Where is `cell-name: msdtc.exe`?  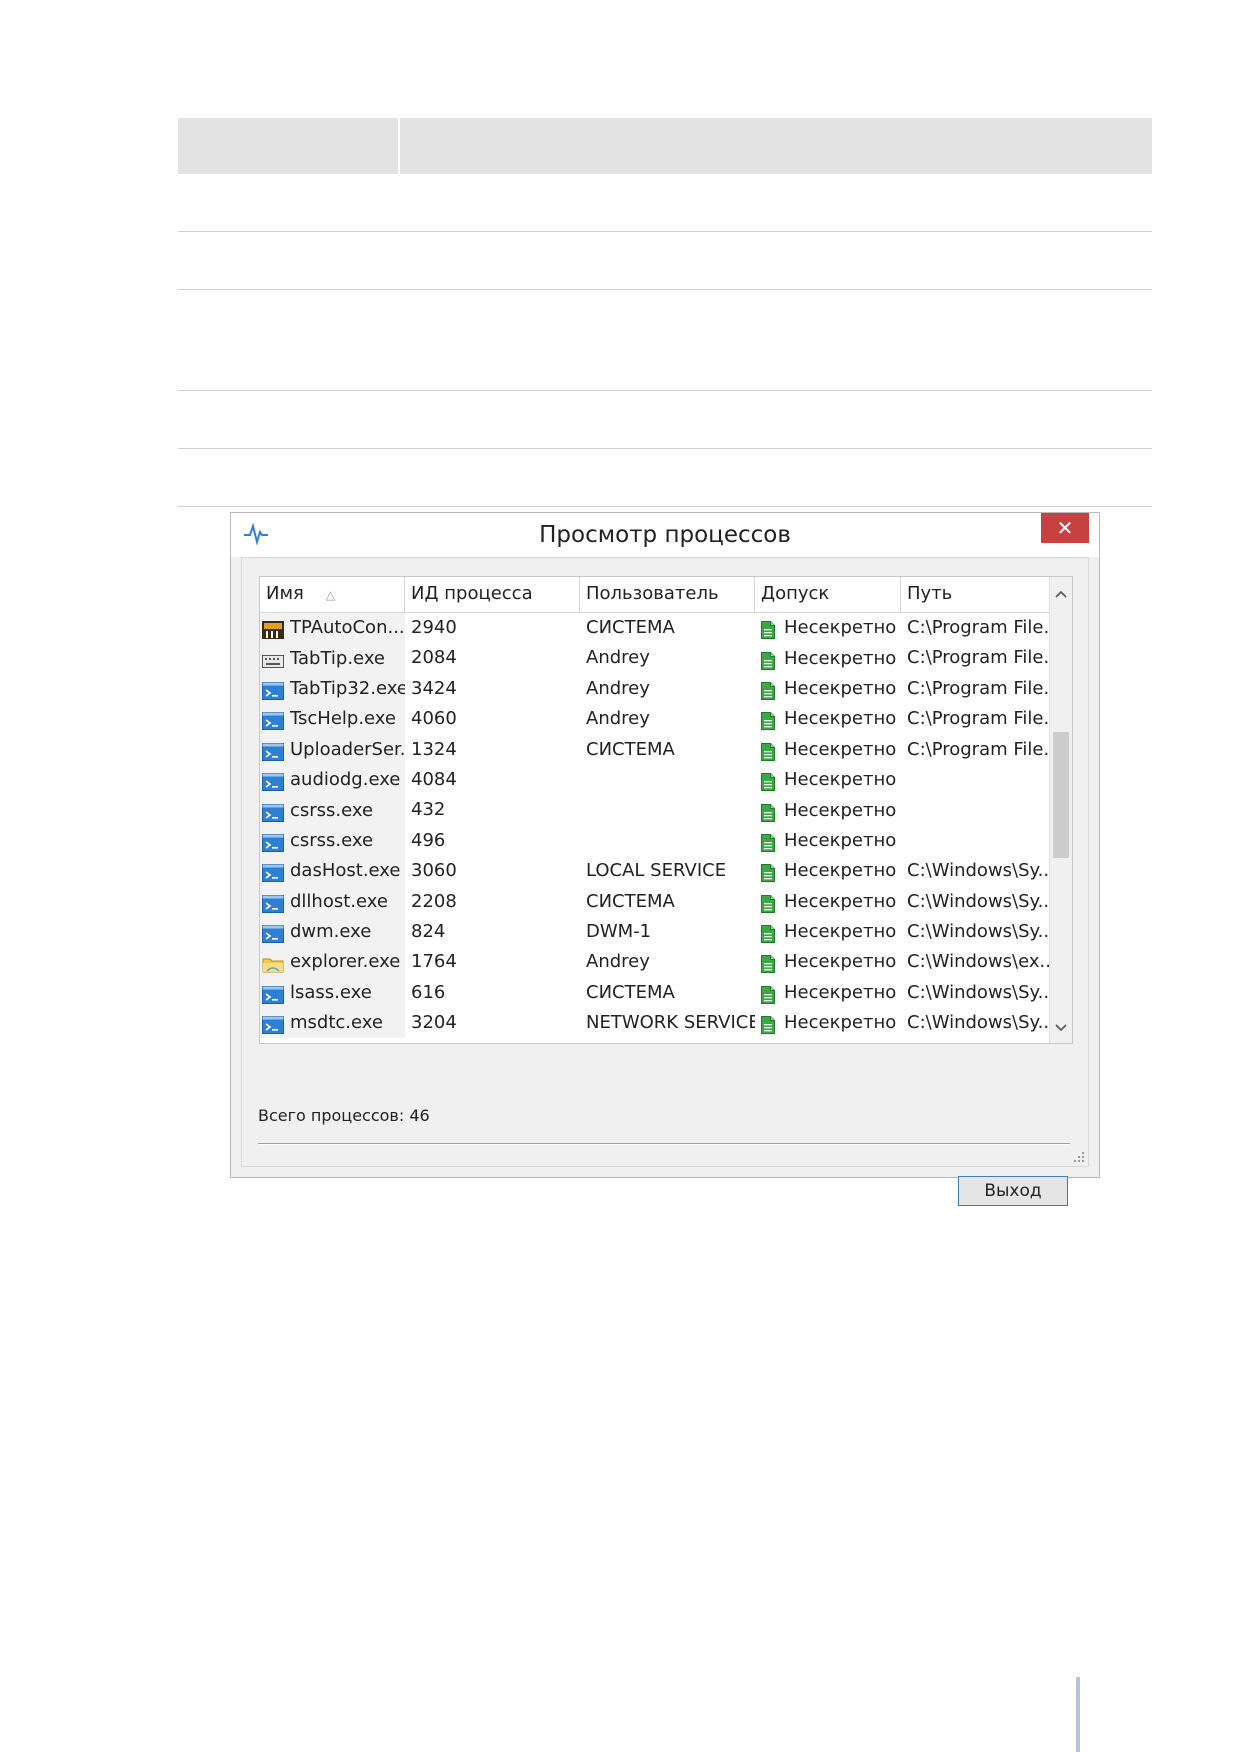 cell-name: msdtc.exe is located at coordinates (332, 1023).